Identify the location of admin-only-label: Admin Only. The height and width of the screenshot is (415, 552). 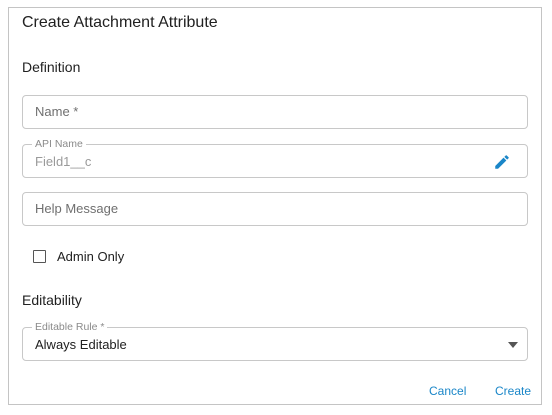
(91, 256).